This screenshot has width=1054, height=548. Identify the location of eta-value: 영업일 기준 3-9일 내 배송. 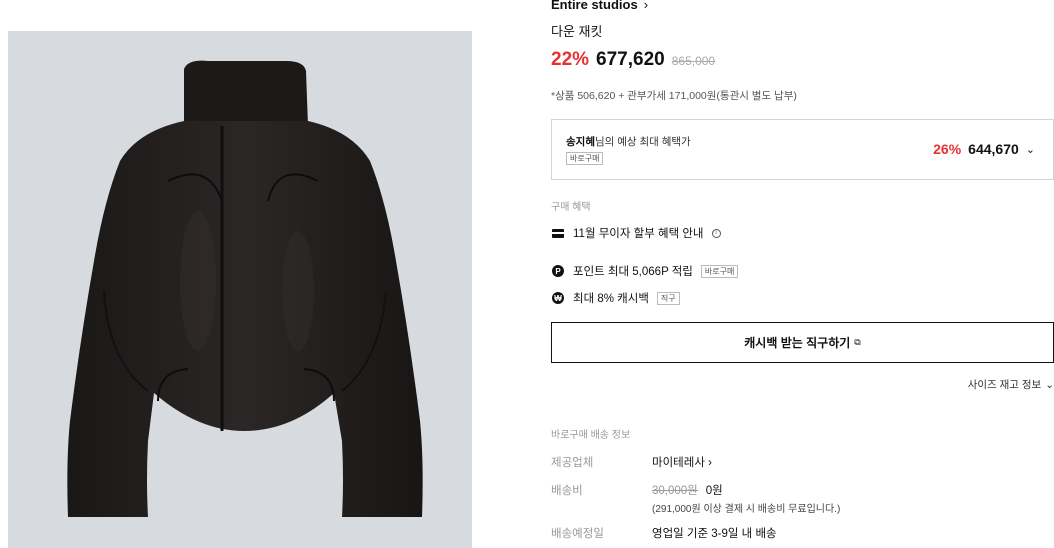
(714, 534).